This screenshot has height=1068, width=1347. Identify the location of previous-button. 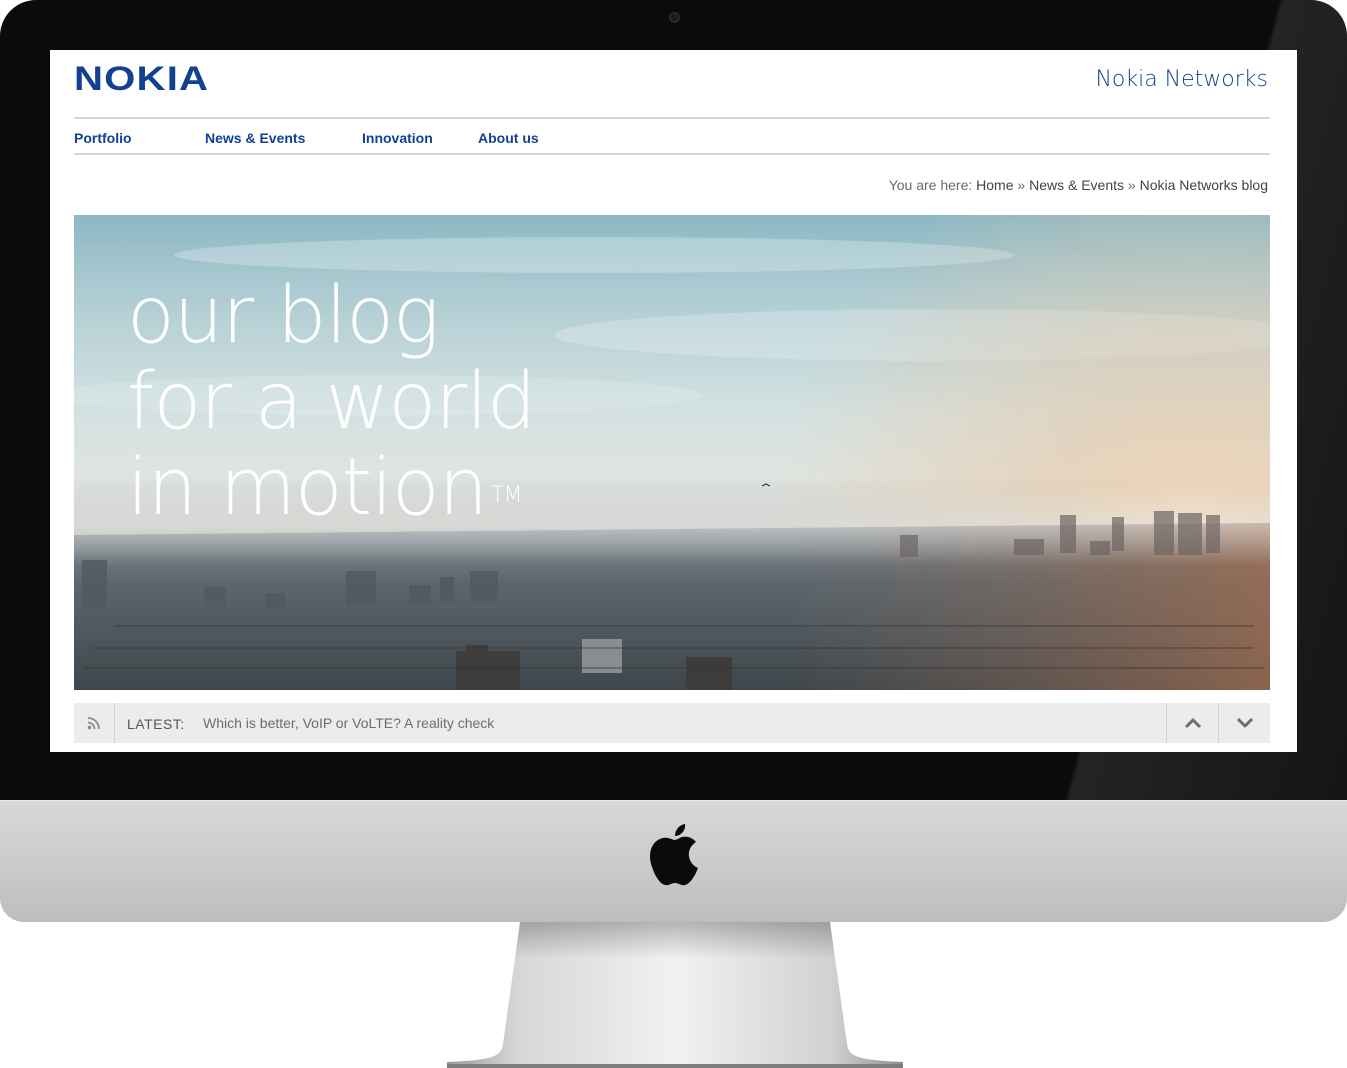
(1192, 723).